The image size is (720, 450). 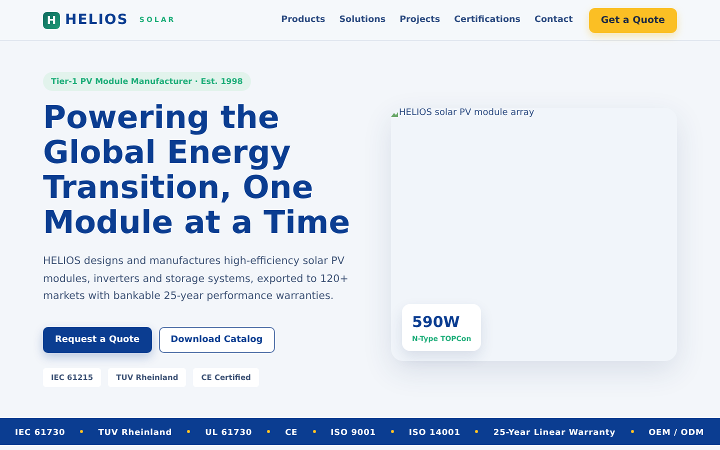 I want to click on nav-link: Solutions, so click(x=362, y=20).